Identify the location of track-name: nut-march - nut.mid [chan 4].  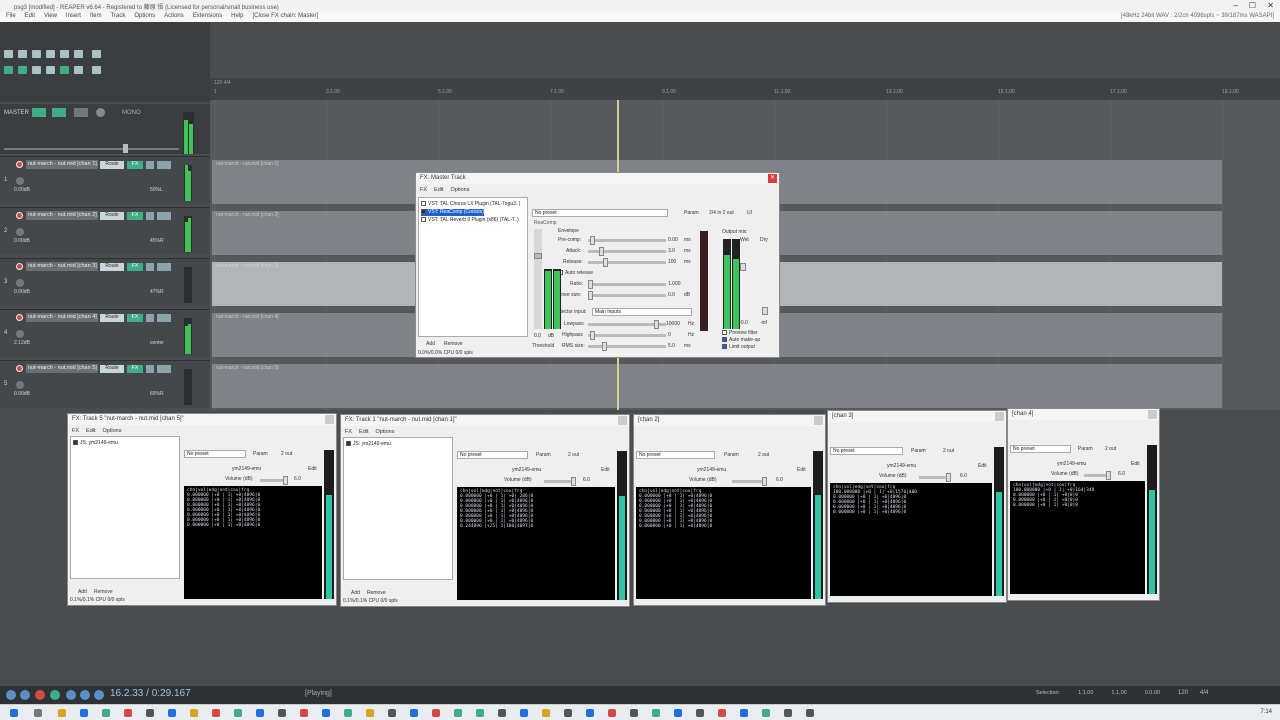
(62, 317).